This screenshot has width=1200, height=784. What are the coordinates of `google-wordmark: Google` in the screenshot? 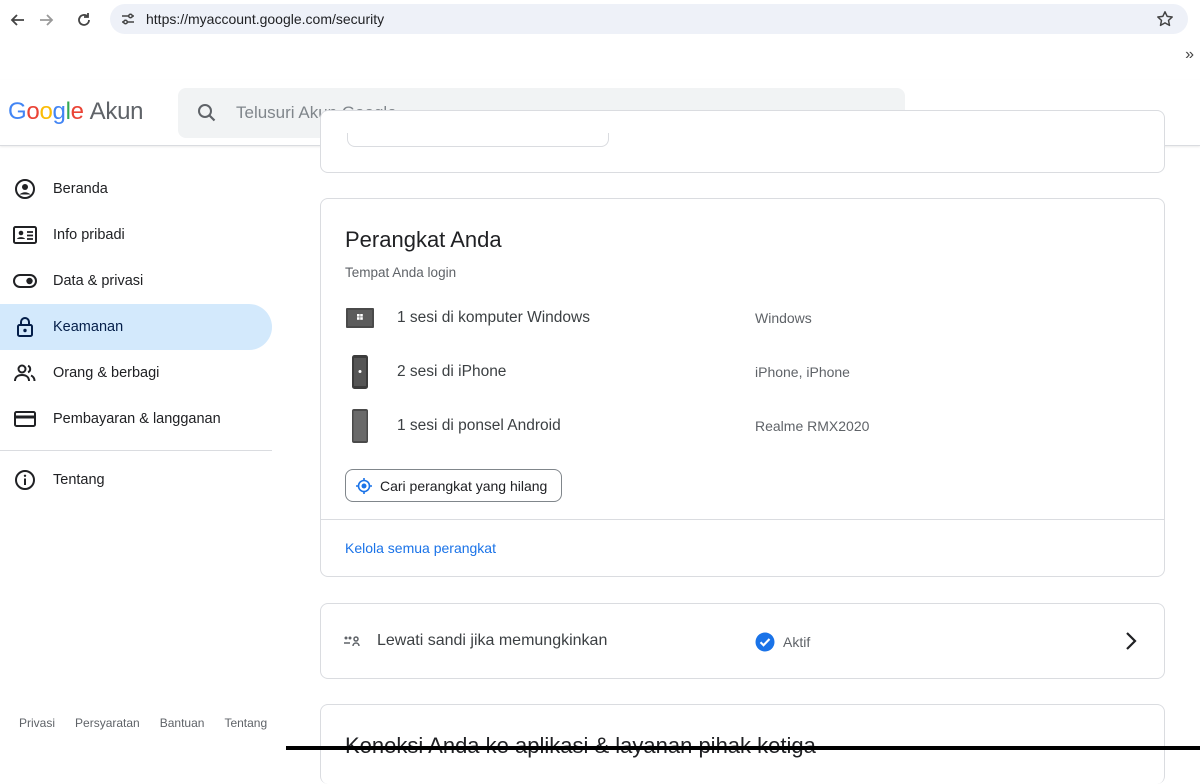 It's located at (46, 111).